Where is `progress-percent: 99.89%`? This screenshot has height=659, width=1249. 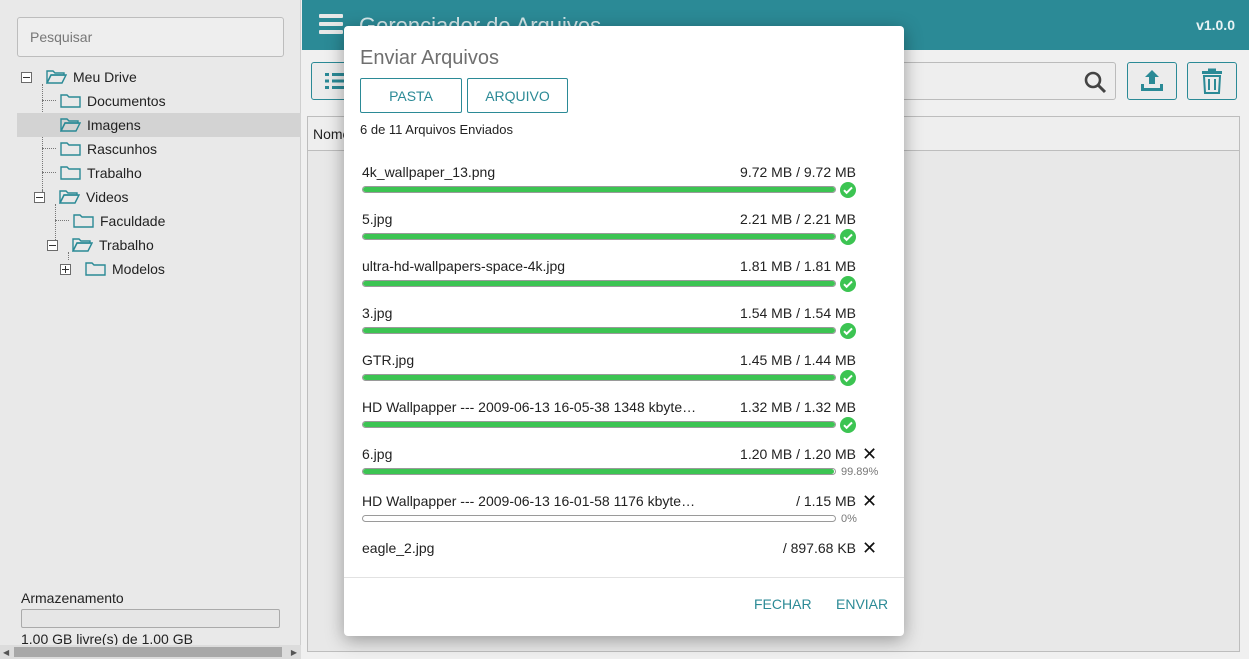
progress-percent: 99.89% is located at coordinates (860, 472).